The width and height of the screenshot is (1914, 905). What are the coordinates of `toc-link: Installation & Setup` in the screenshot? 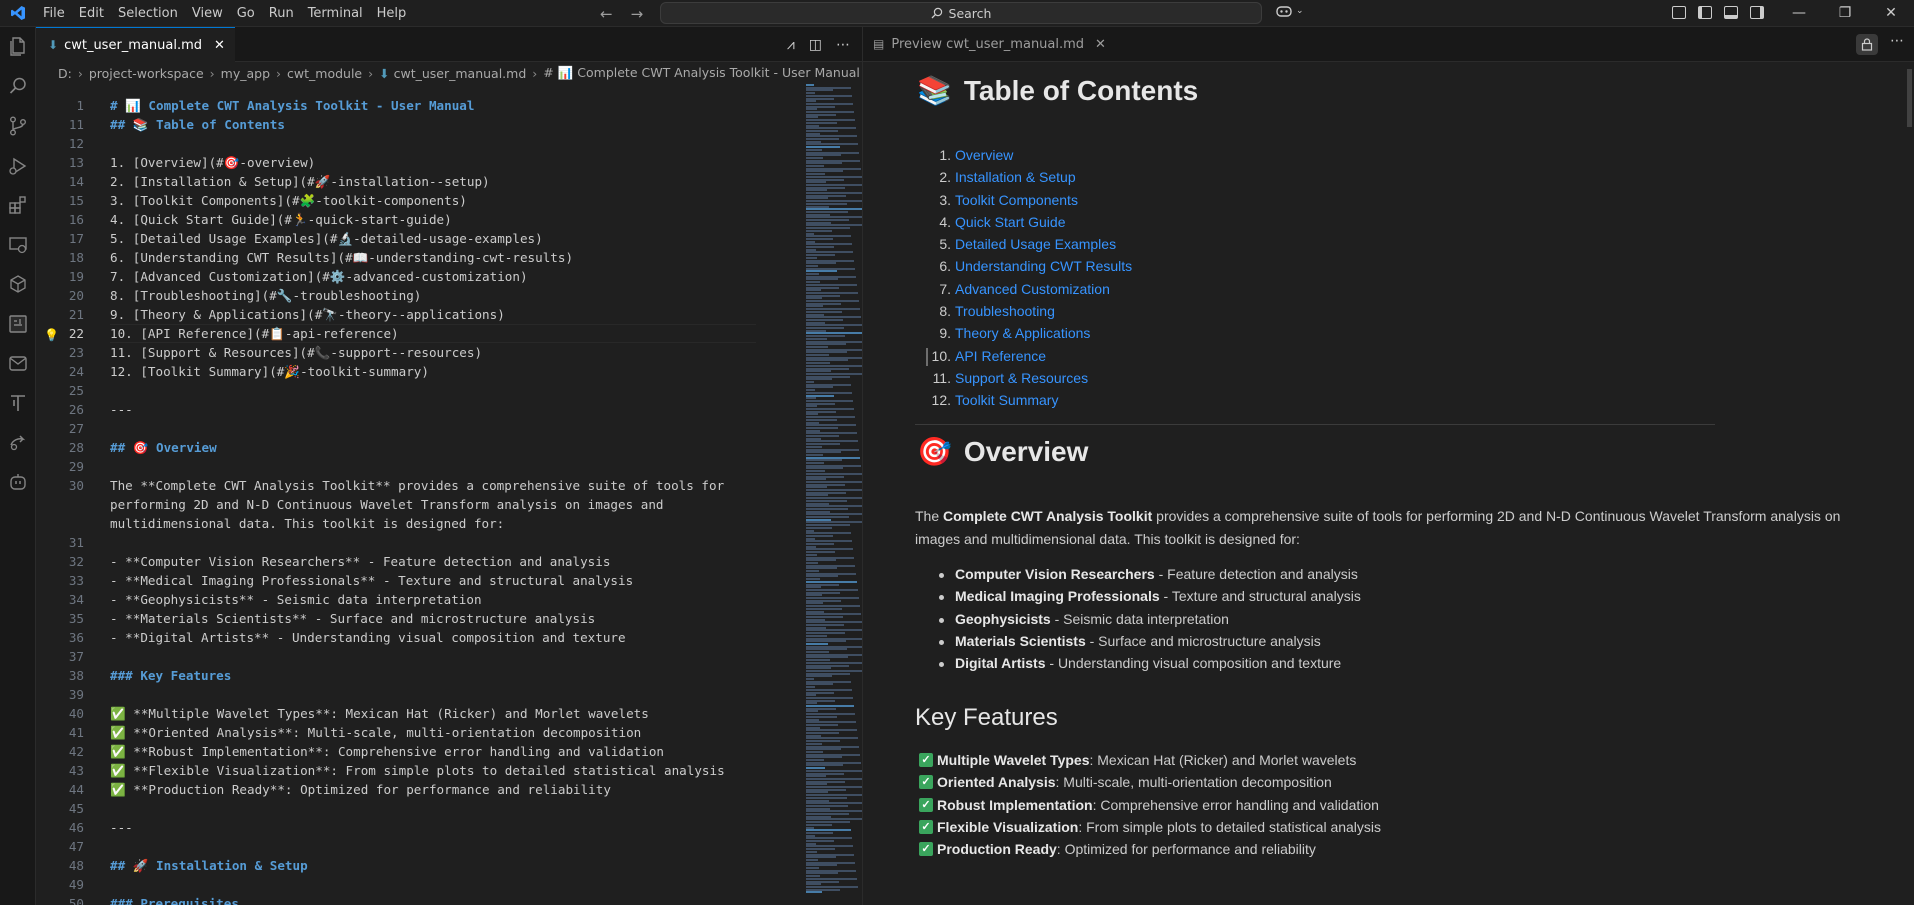 It's located at (1015, 177).